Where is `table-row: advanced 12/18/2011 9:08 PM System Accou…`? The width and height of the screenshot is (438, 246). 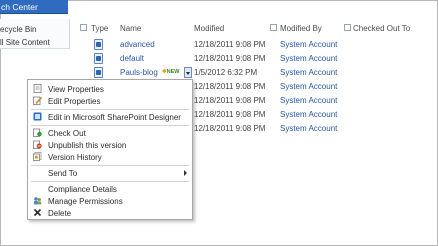
table-row: advanced 12/18/2011 9:08 PM System Accou… is located at coordinates (250, 45).